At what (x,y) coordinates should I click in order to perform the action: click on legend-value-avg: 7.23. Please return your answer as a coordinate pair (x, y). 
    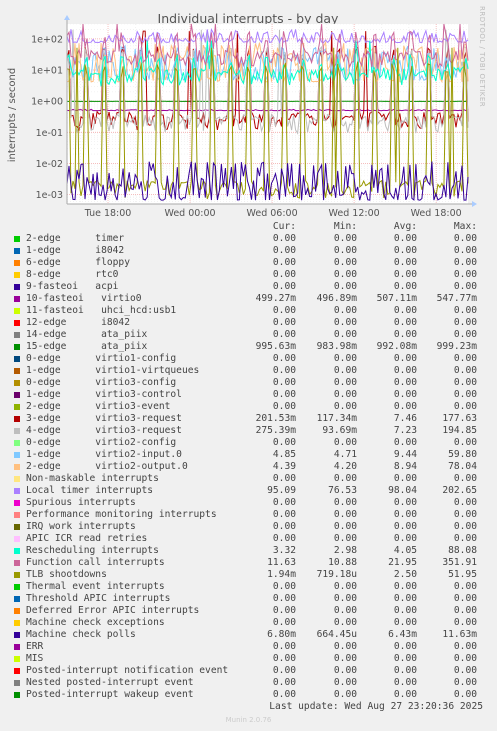
    Looking at the image, I should click on (405, 430).